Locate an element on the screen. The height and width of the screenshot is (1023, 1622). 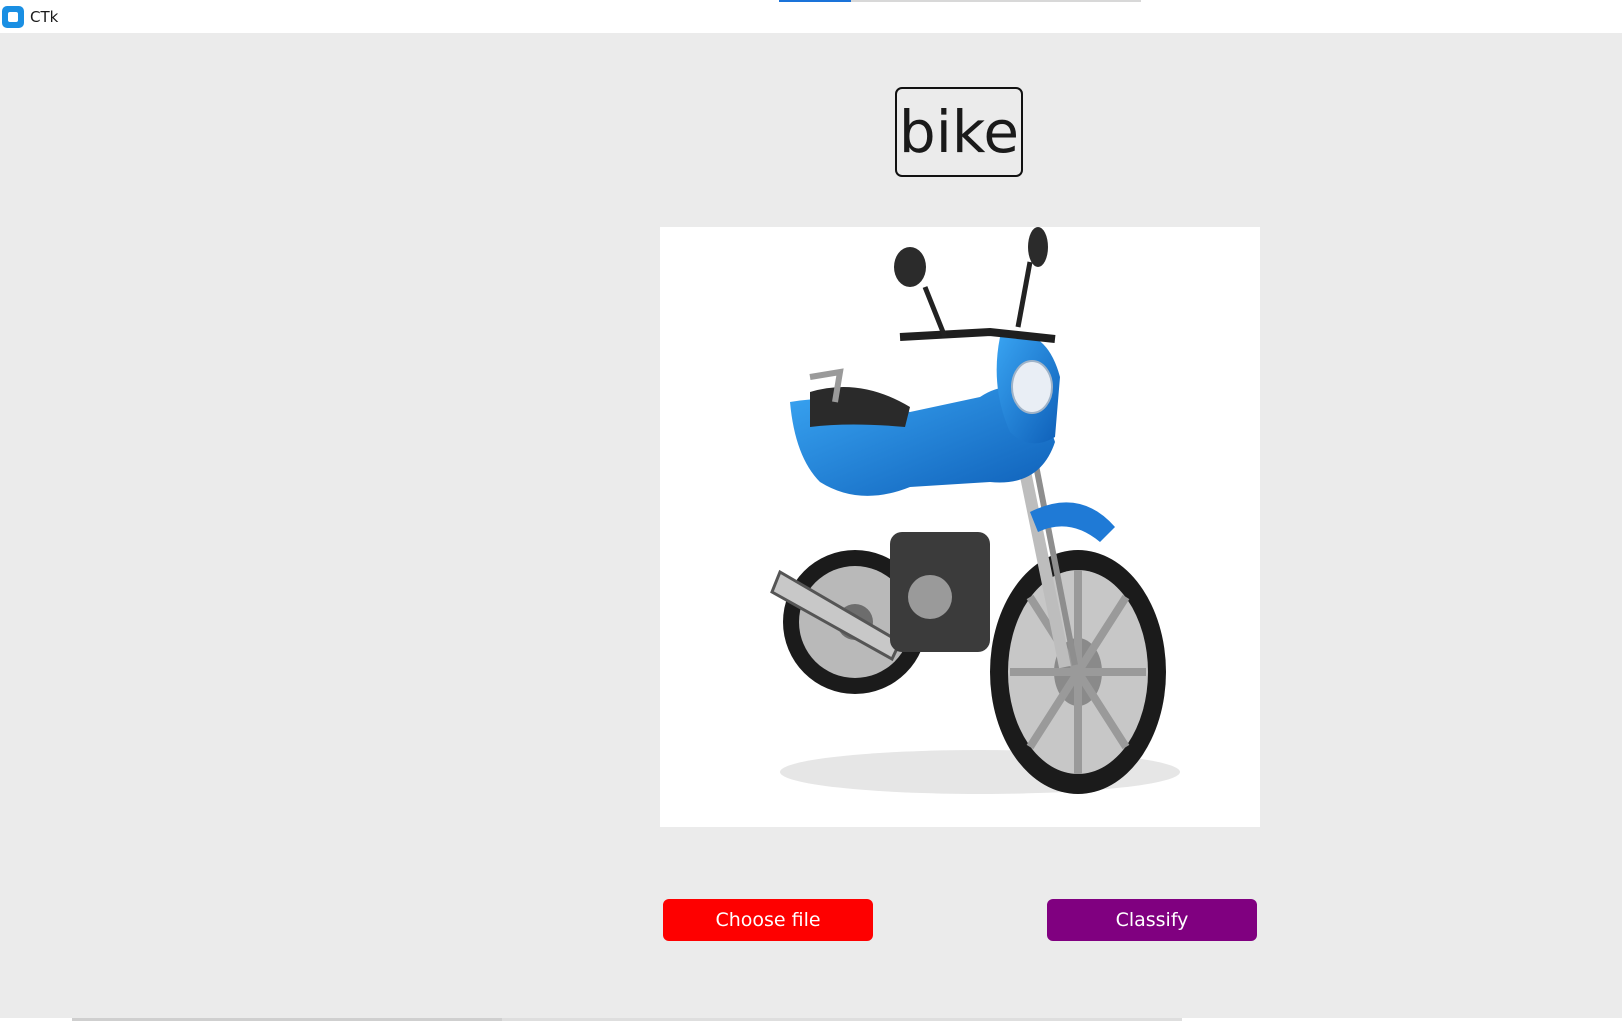
classify-button: Classify is located at coordinates (1152, 920).